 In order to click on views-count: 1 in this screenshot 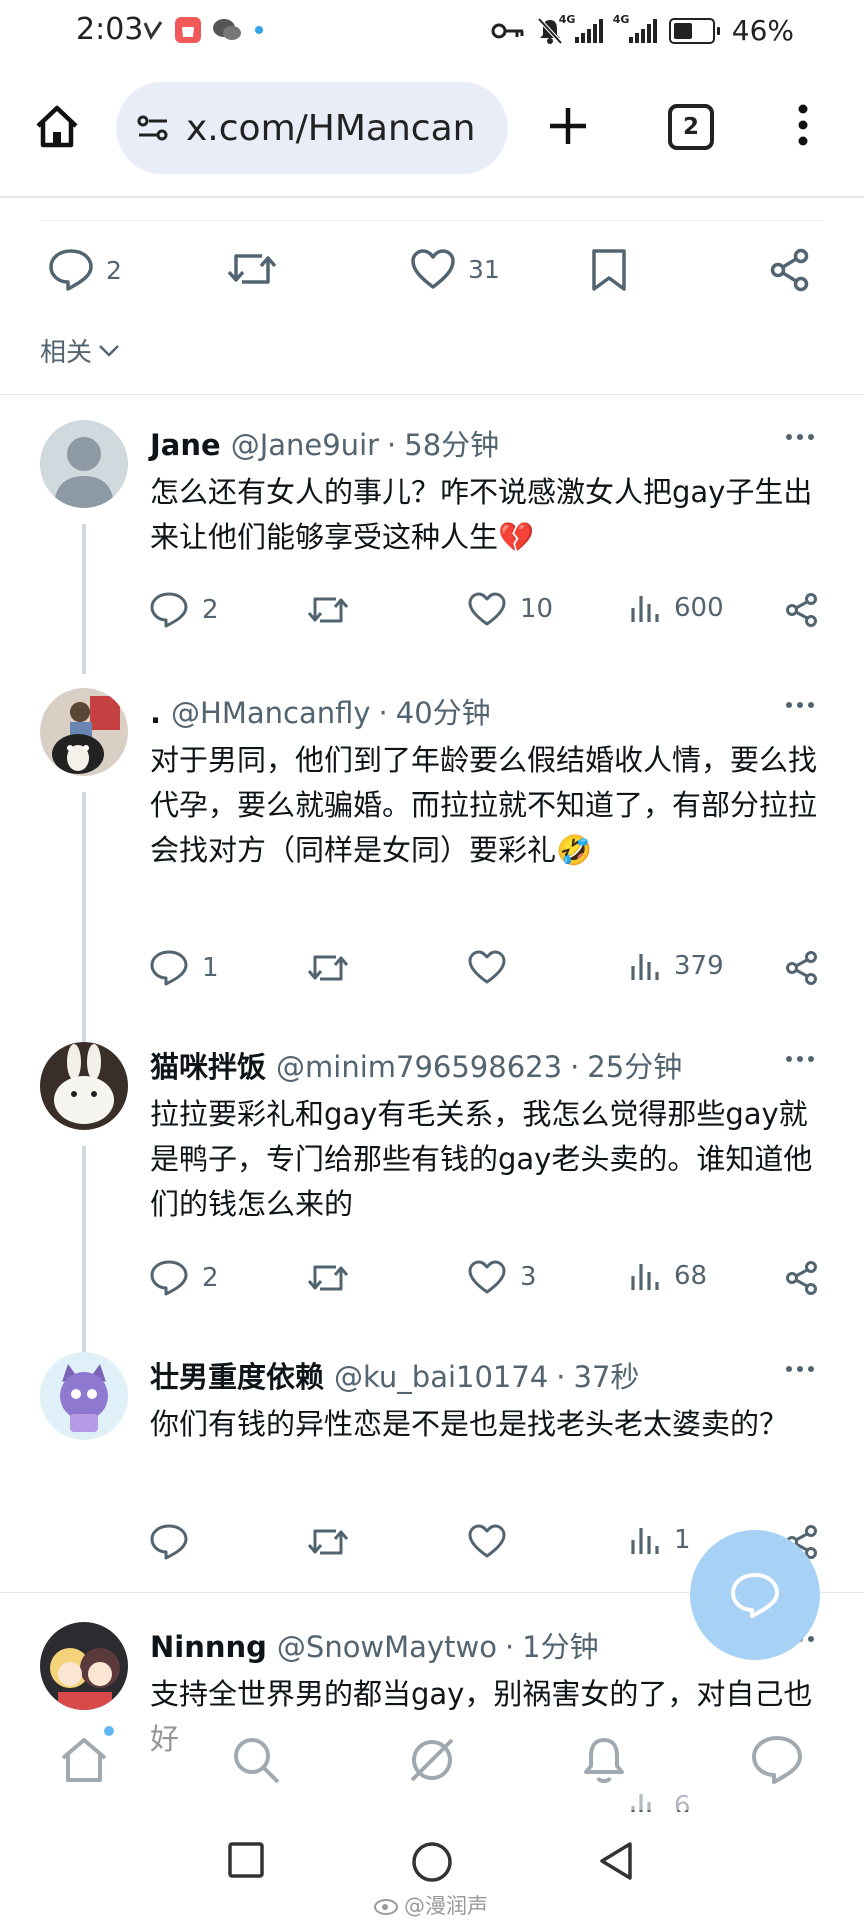, I will do `click(682, 1540)`.